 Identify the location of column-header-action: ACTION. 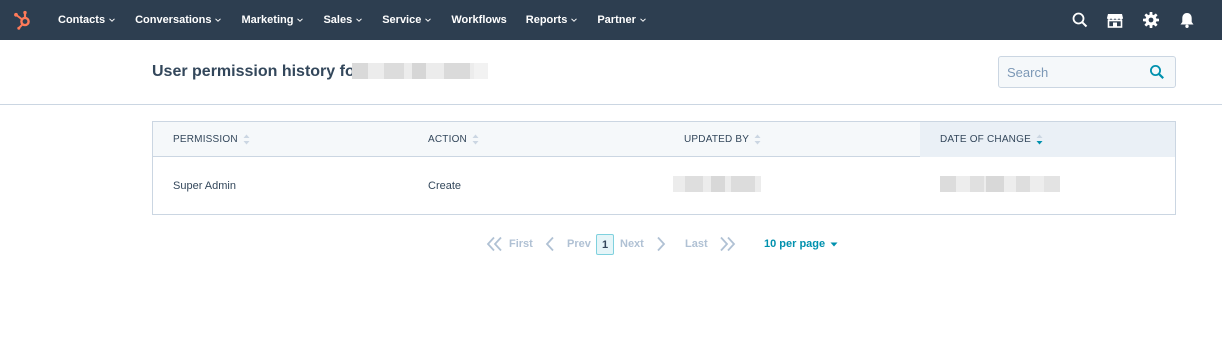
(536, 139).